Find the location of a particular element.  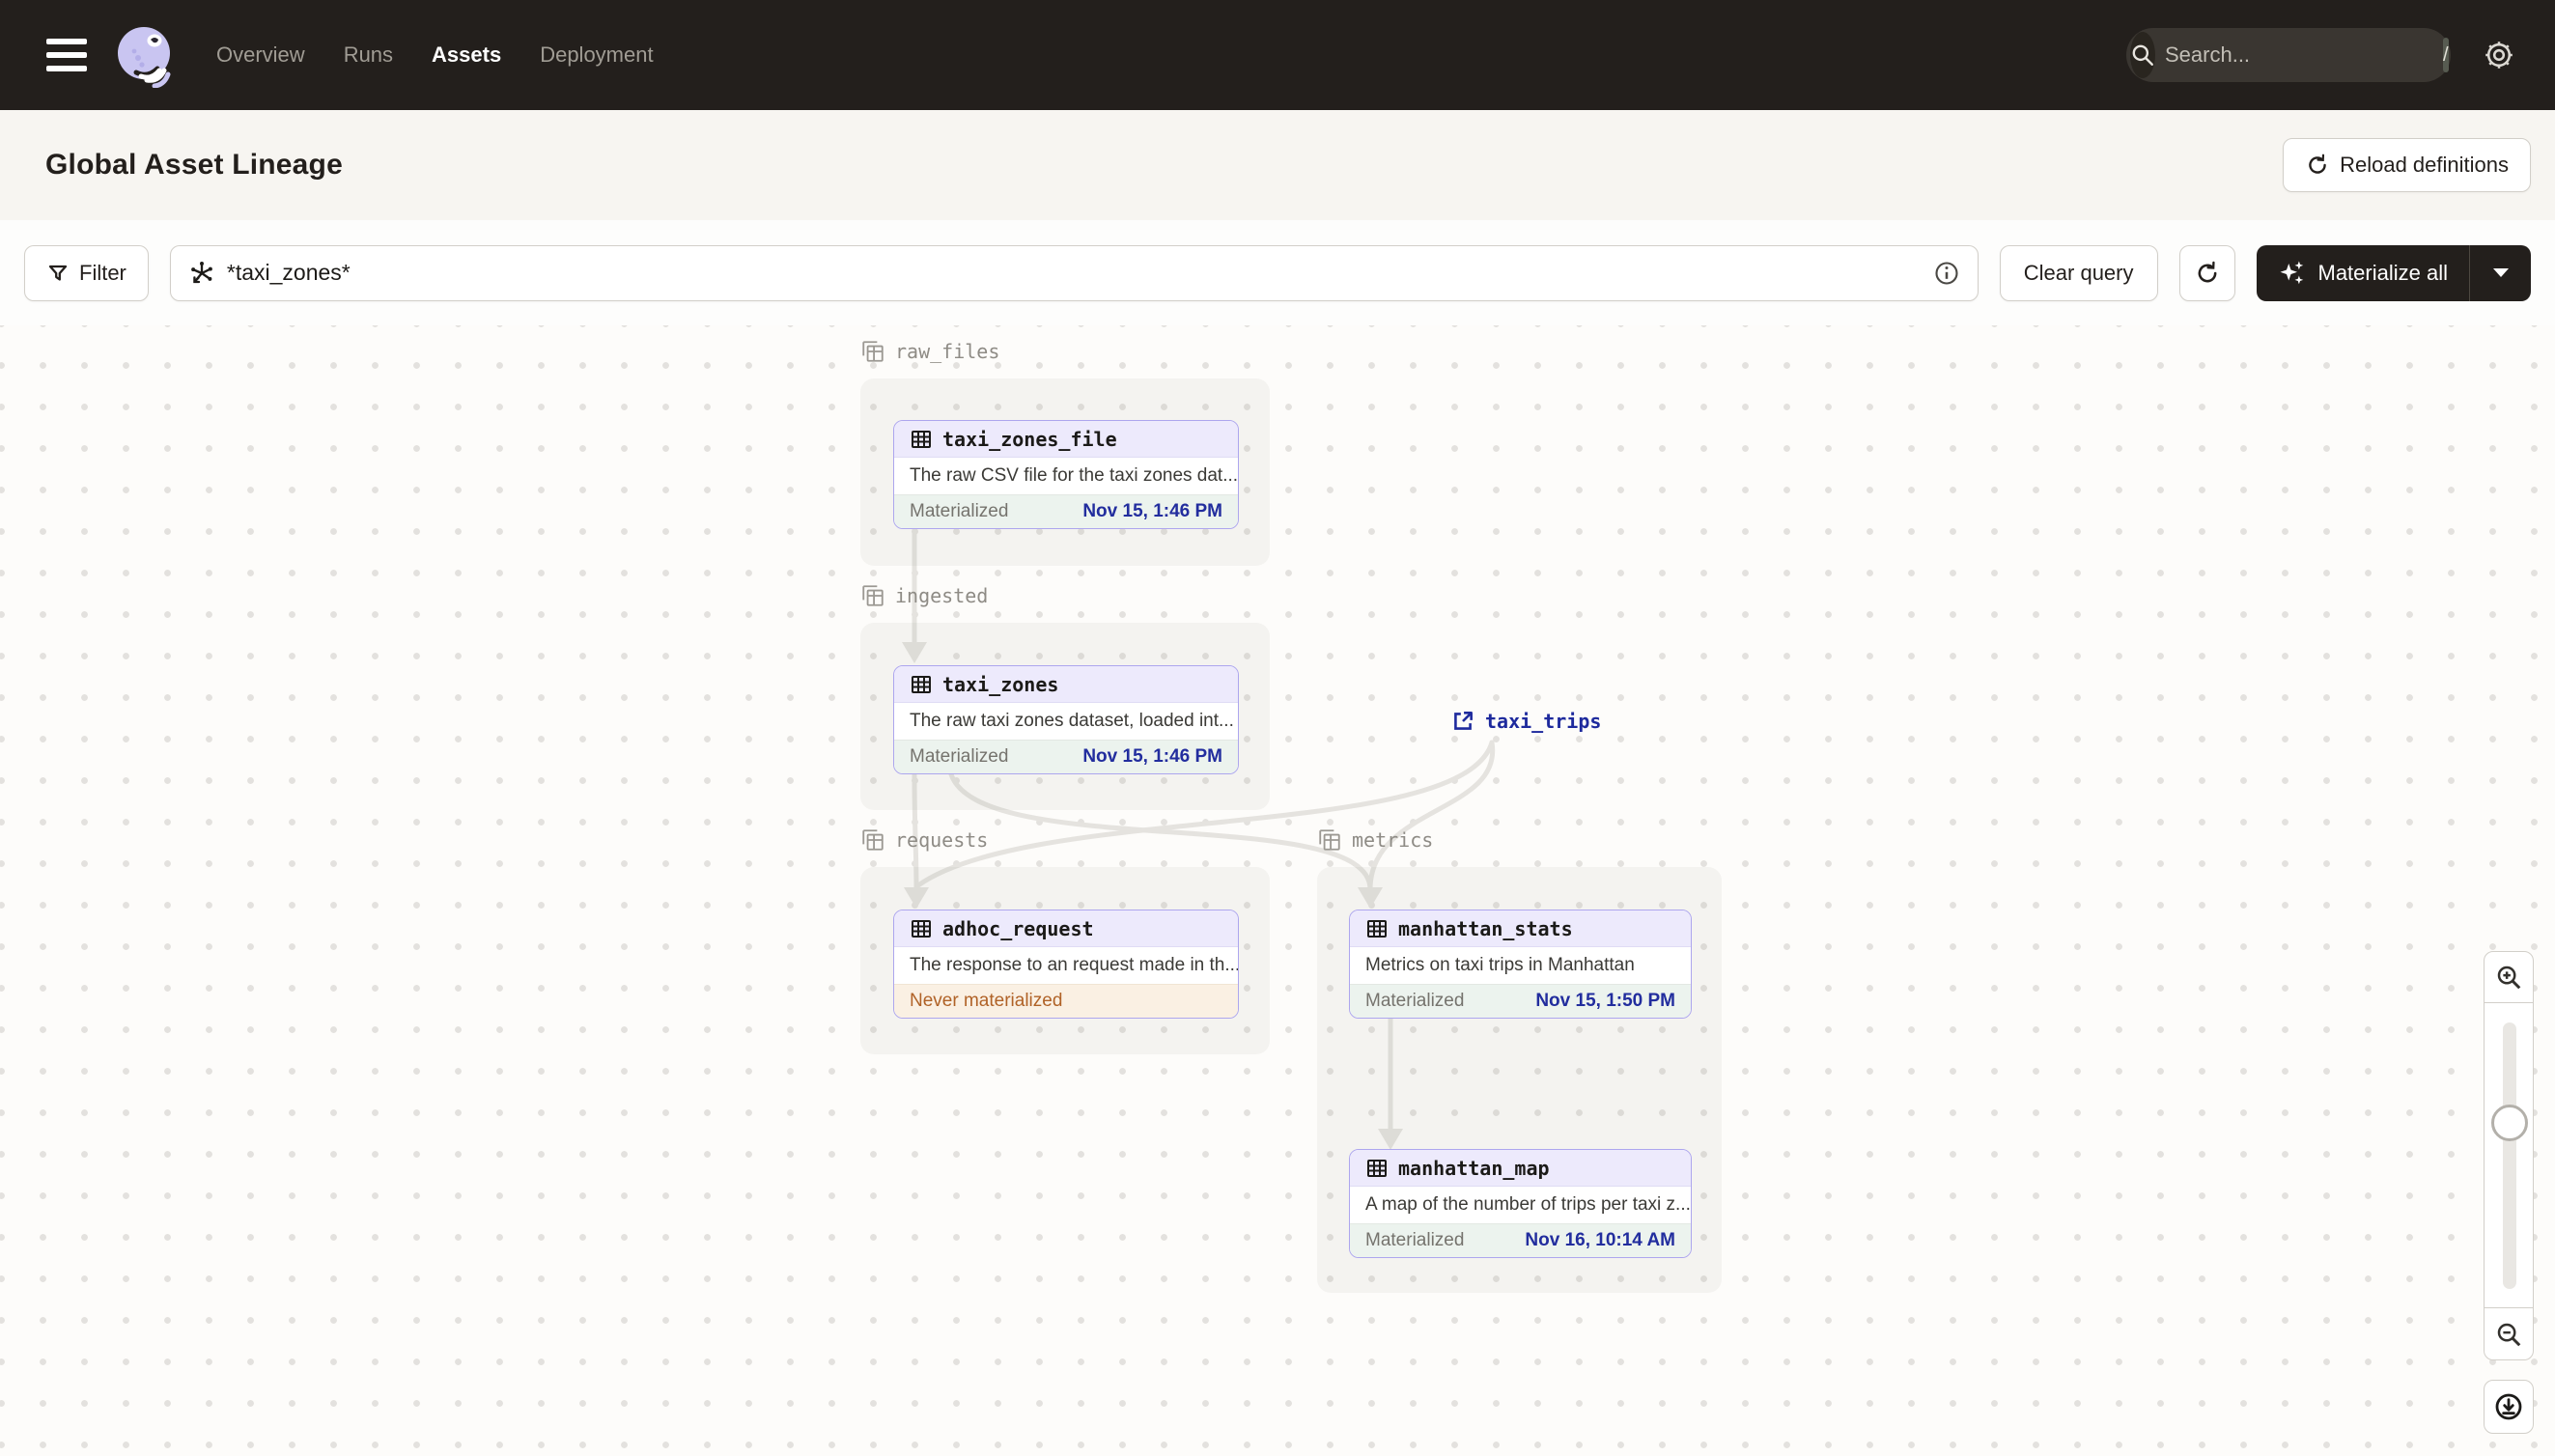

zoom-out-icon is located at coordinates (2509, 1335).